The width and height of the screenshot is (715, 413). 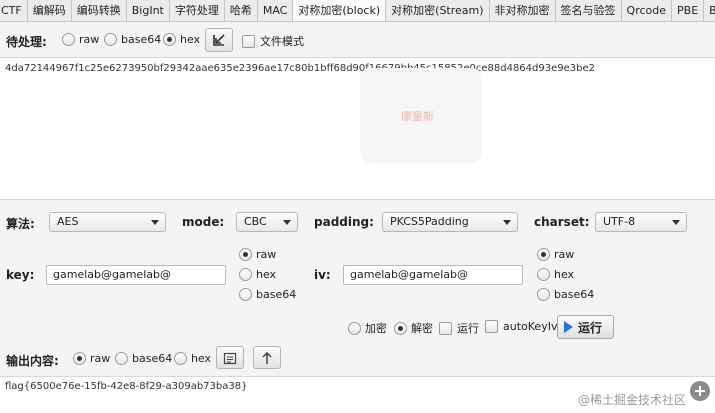 I want to click on tab-browser: Browser, so click(x=709, y=10).